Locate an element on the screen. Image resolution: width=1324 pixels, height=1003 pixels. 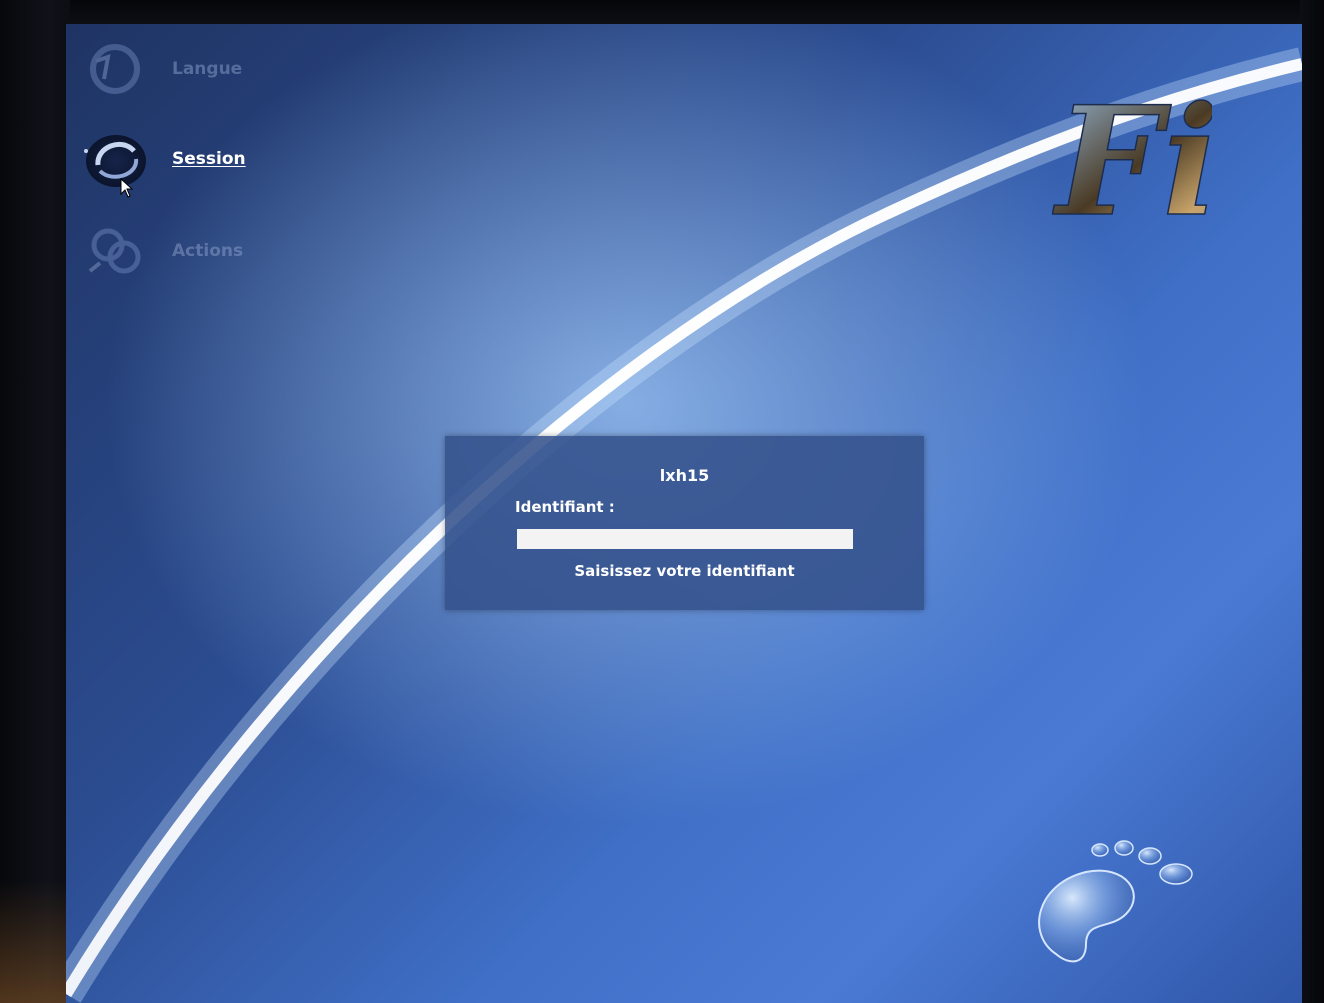
login-hint: Saisissez votre identifiant is located at coordinates (684, 571).